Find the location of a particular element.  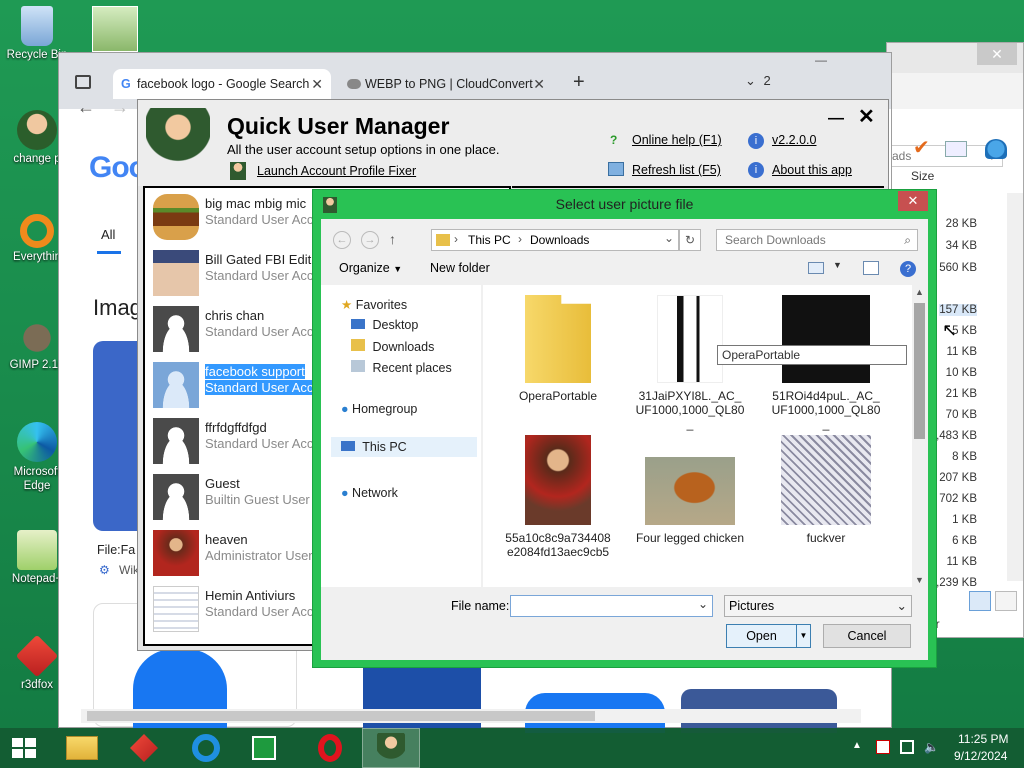

about-app-link: About this app is located at coordinates (812, 170).